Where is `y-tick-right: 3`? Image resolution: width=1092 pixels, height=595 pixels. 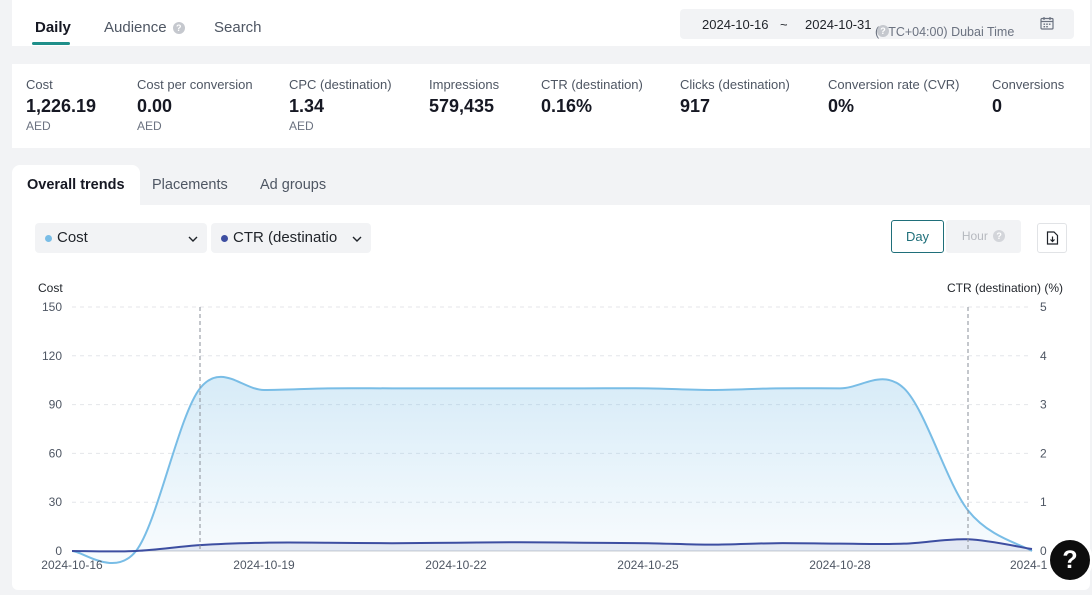
y-tick-right: 3 is located at coordinates (1043, 405).